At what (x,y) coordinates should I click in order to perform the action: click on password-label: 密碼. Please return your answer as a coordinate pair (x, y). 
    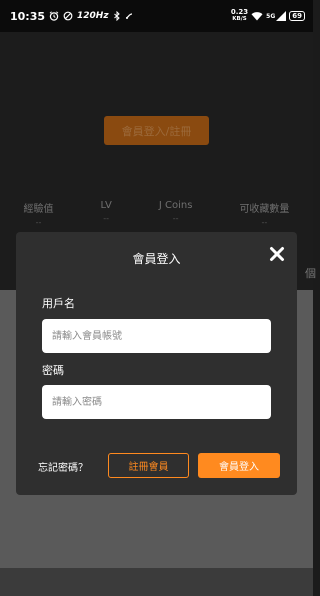
    Looking at the image, I should click on (53, 370).